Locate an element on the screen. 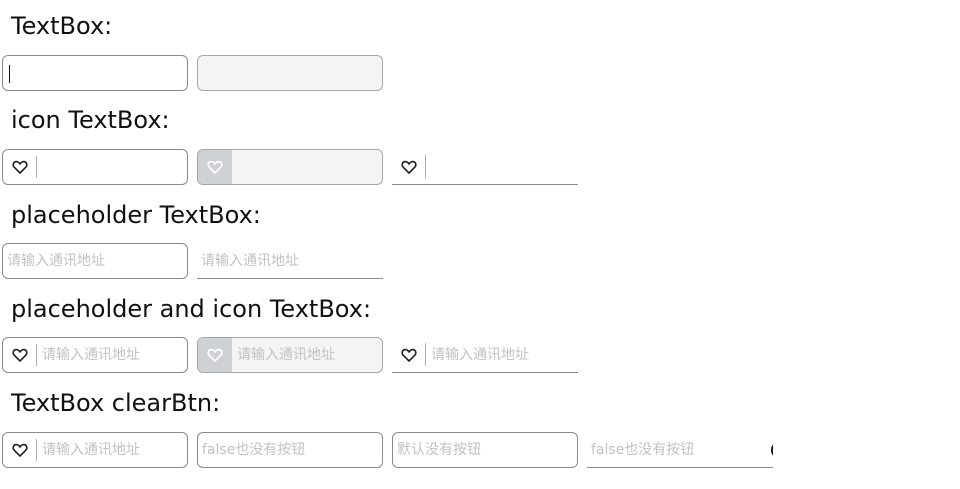 The width and height of the screenshot is (960, 489). text-input-default-no-clear is located at coordinates (485, 450).